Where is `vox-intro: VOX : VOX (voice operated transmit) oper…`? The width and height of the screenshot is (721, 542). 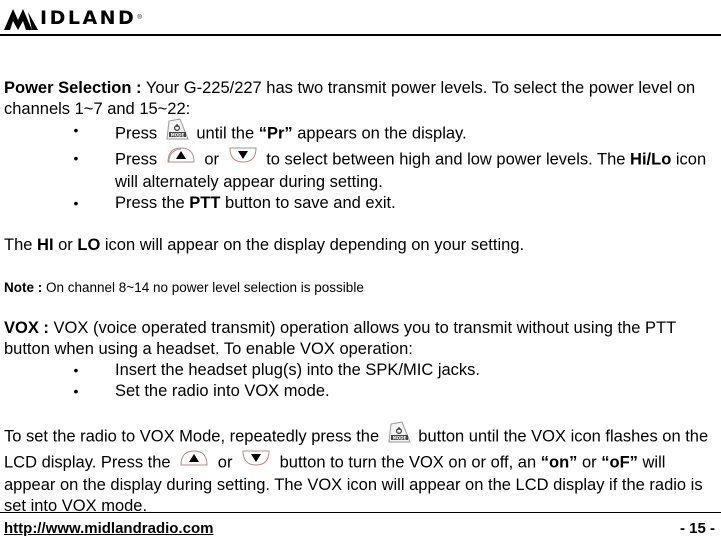 vox-intro: VOX : VOX (voice operated transmit) oper… is located at coordinates (340, 338).